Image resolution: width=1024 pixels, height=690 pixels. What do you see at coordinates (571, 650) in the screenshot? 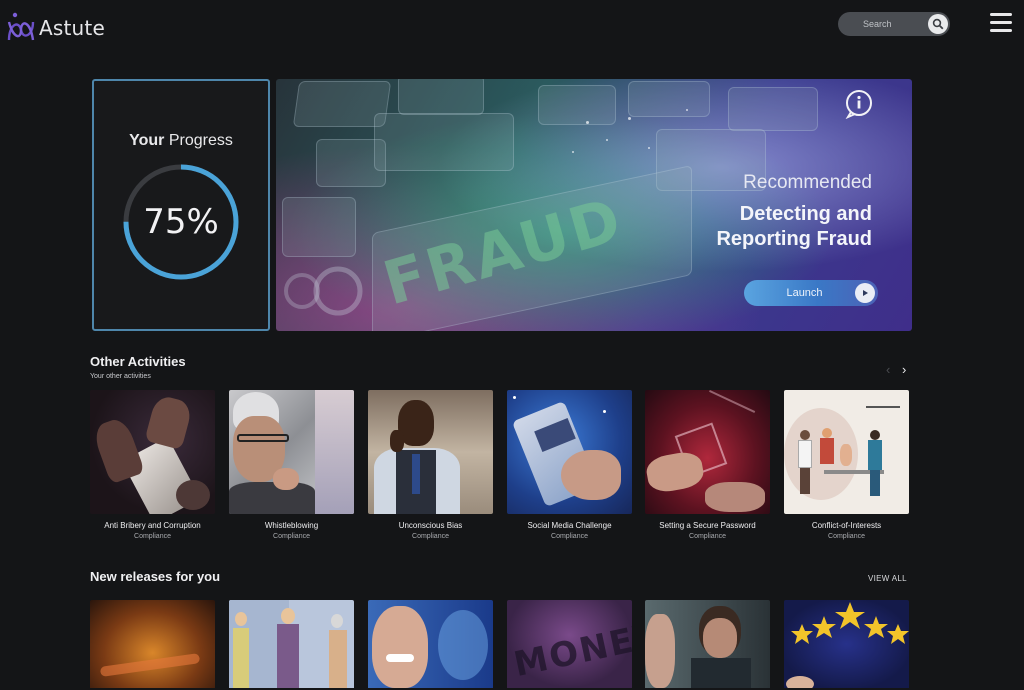
I see `money-text: MONEY` at bounding box center [571, 650].